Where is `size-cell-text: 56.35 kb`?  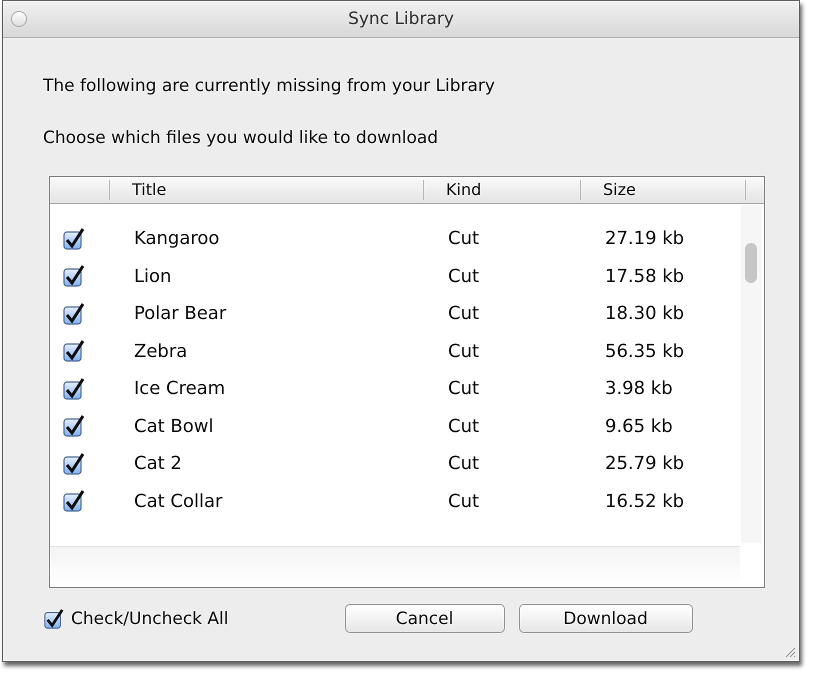 size-cell-text: 56.35 kb is located at coordinates (645, 351).